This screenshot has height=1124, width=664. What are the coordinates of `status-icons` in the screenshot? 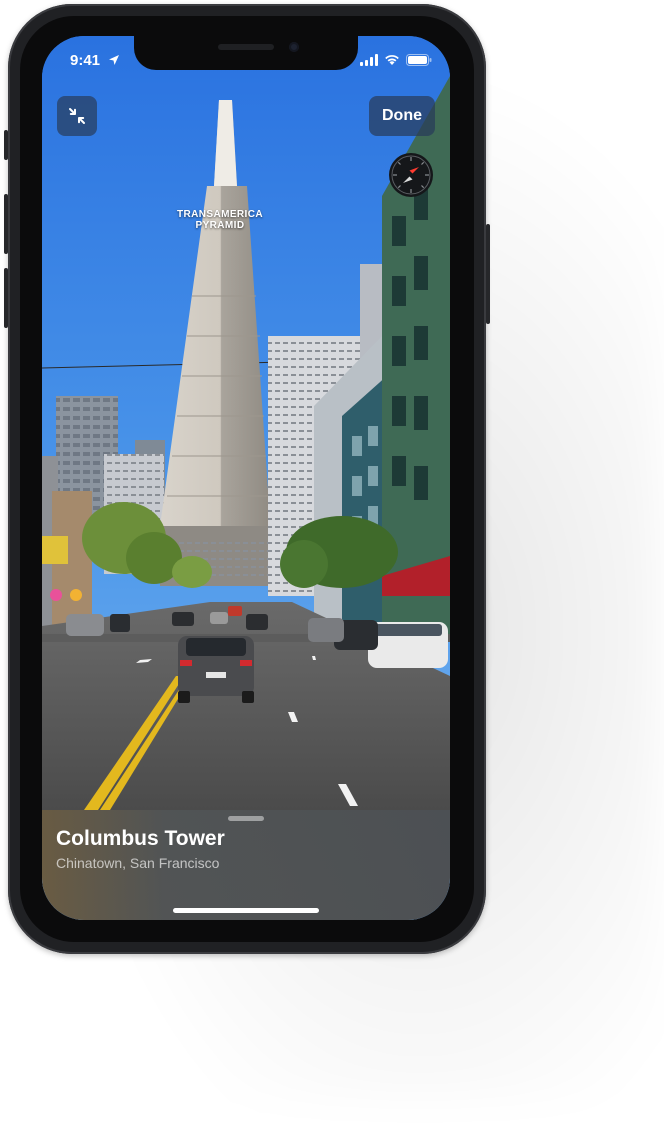 It's located at (396, 60).